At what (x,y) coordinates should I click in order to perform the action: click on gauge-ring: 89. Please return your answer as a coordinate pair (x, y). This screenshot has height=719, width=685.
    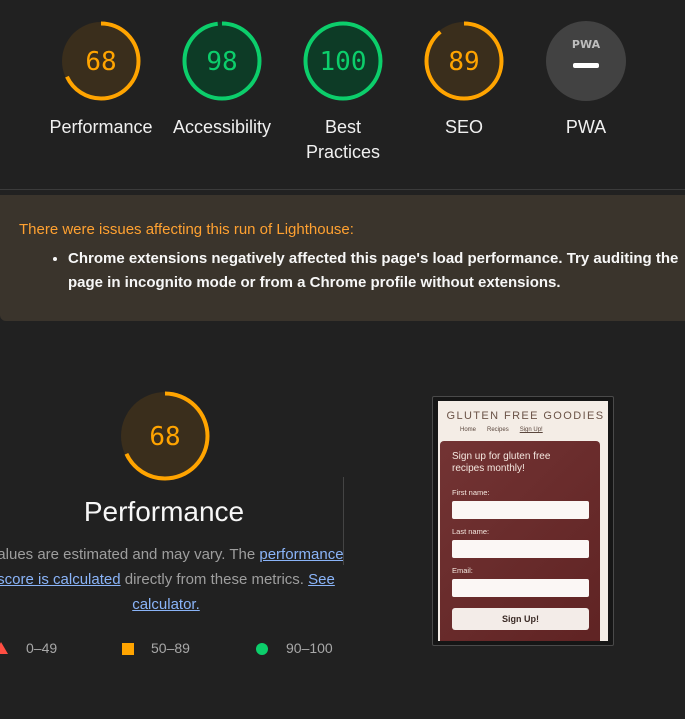
    Looking at the image, I should click on (464, 61).